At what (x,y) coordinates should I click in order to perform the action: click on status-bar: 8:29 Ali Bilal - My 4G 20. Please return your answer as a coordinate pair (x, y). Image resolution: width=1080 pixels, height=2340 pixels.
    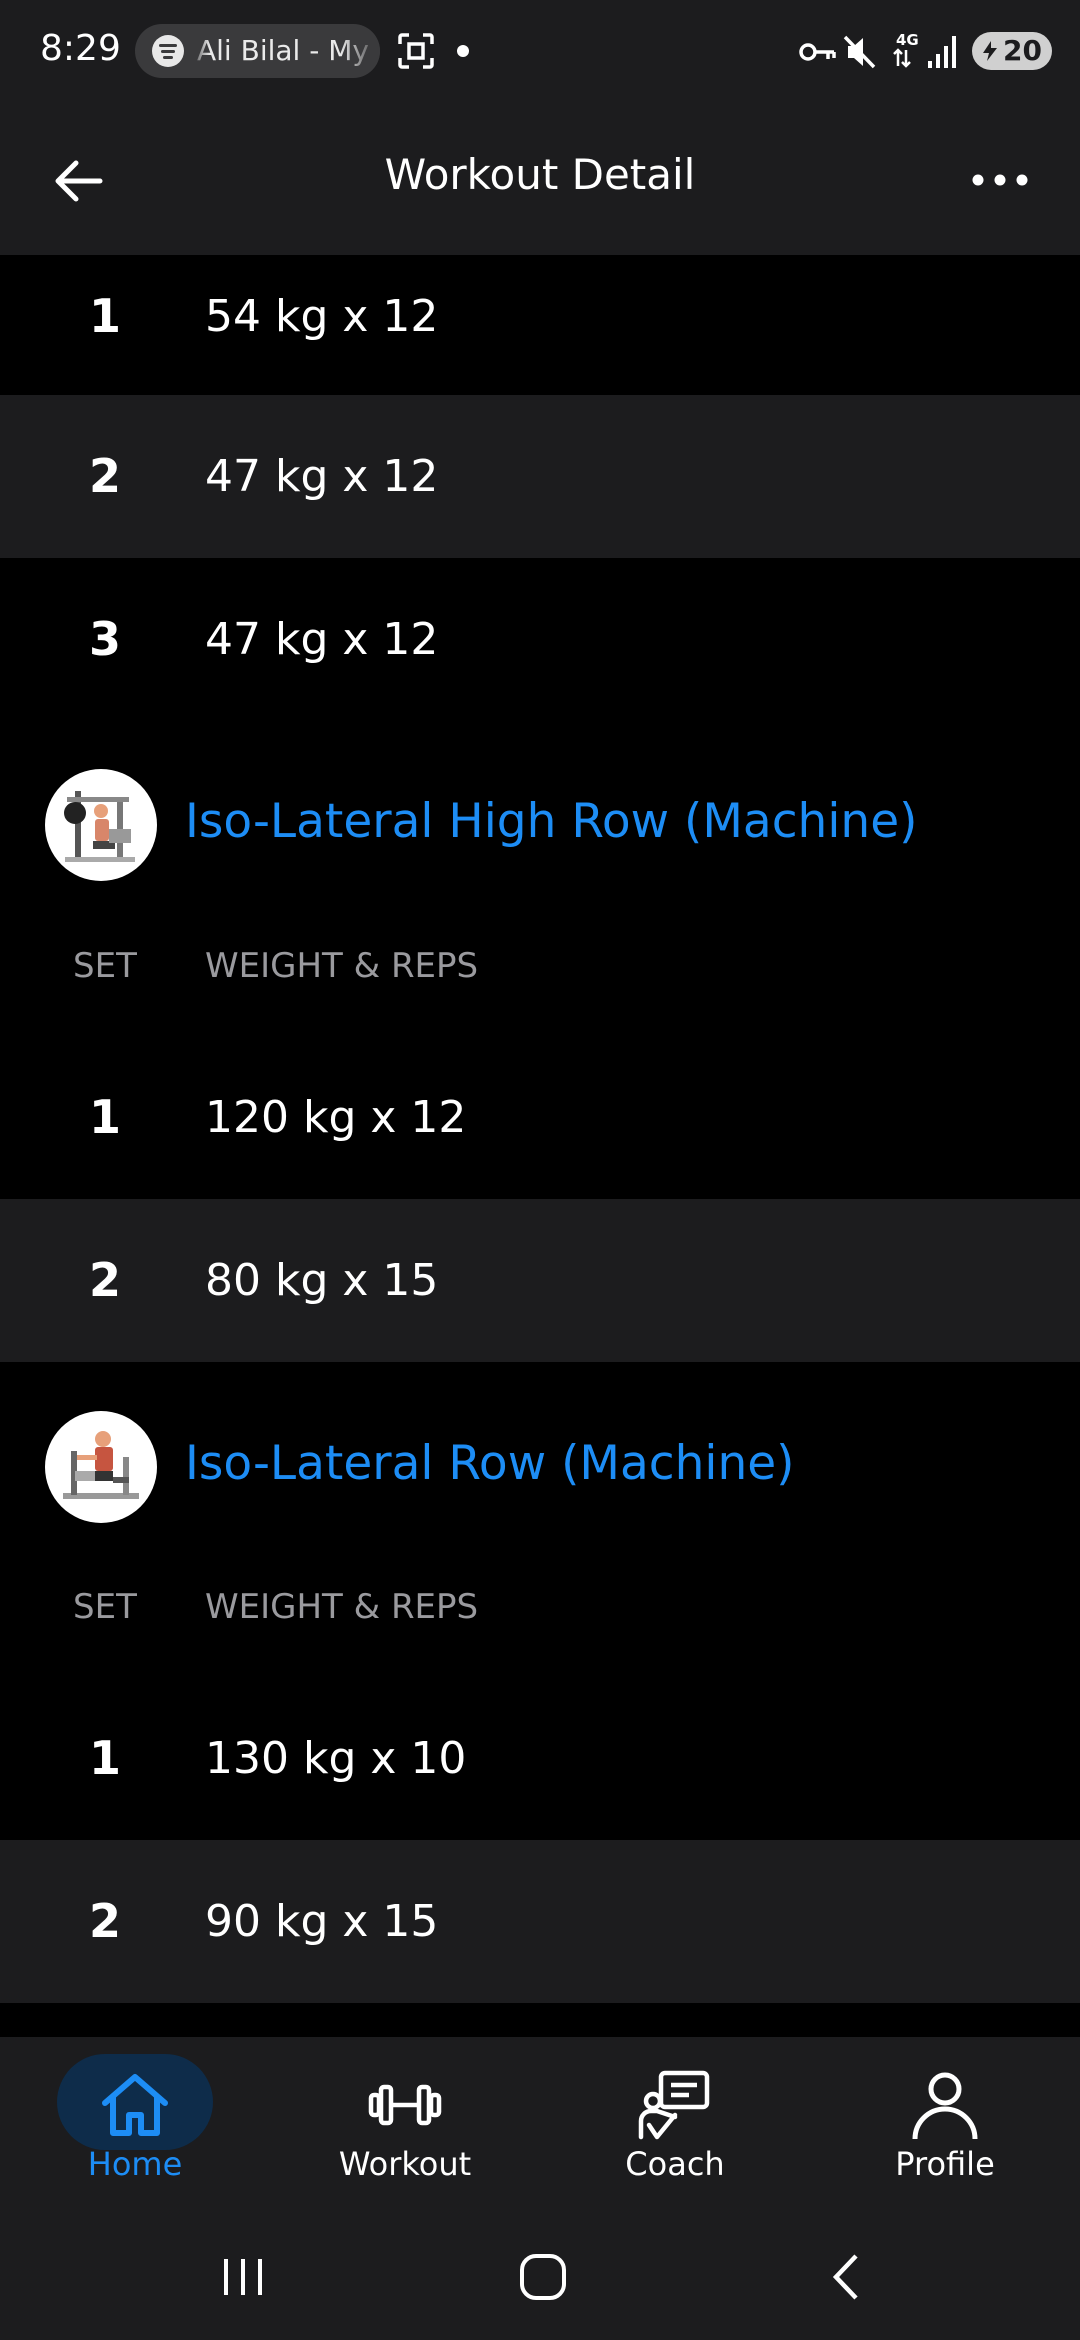
    Looking at the image, I should click on (540, 52).